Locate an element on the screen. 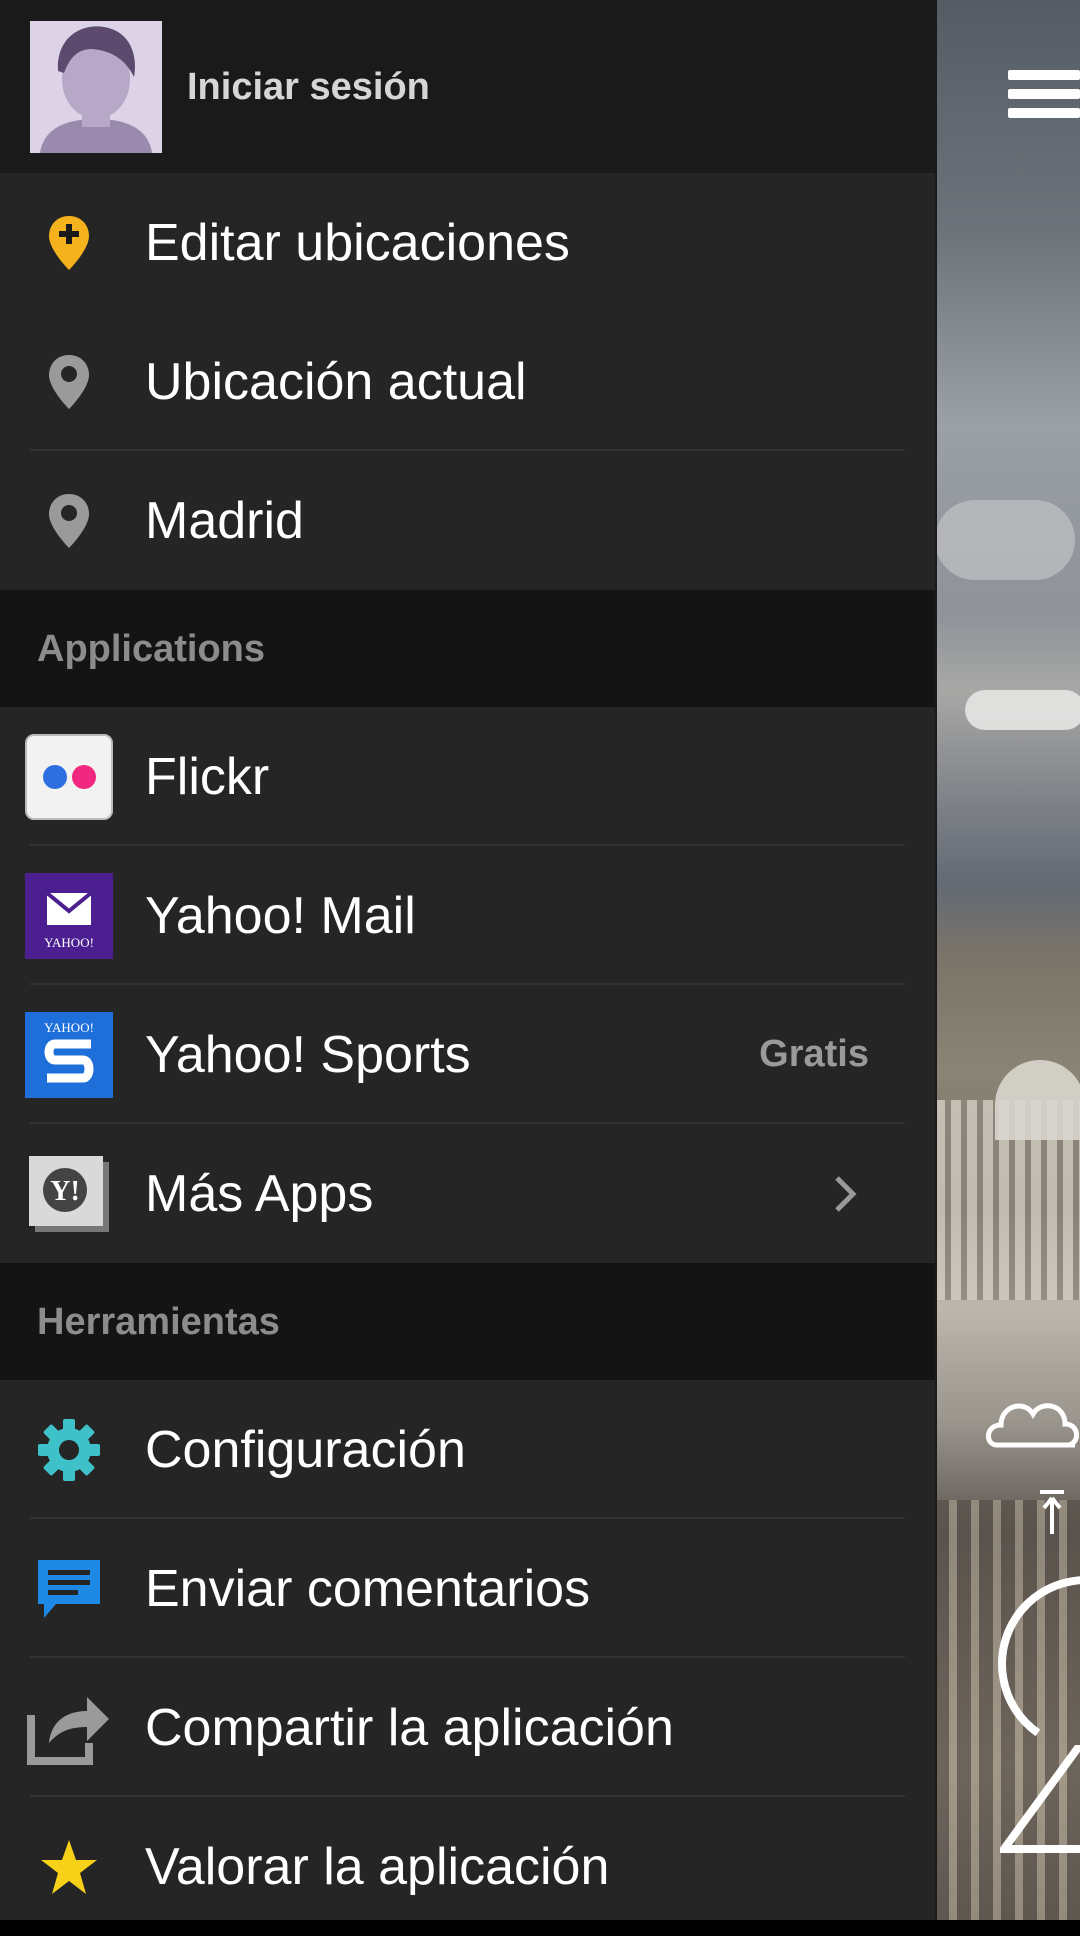 The height and width of the screenshot is (1936, 1080). flickr-label: Flickr is located at coordinates (207, 776).